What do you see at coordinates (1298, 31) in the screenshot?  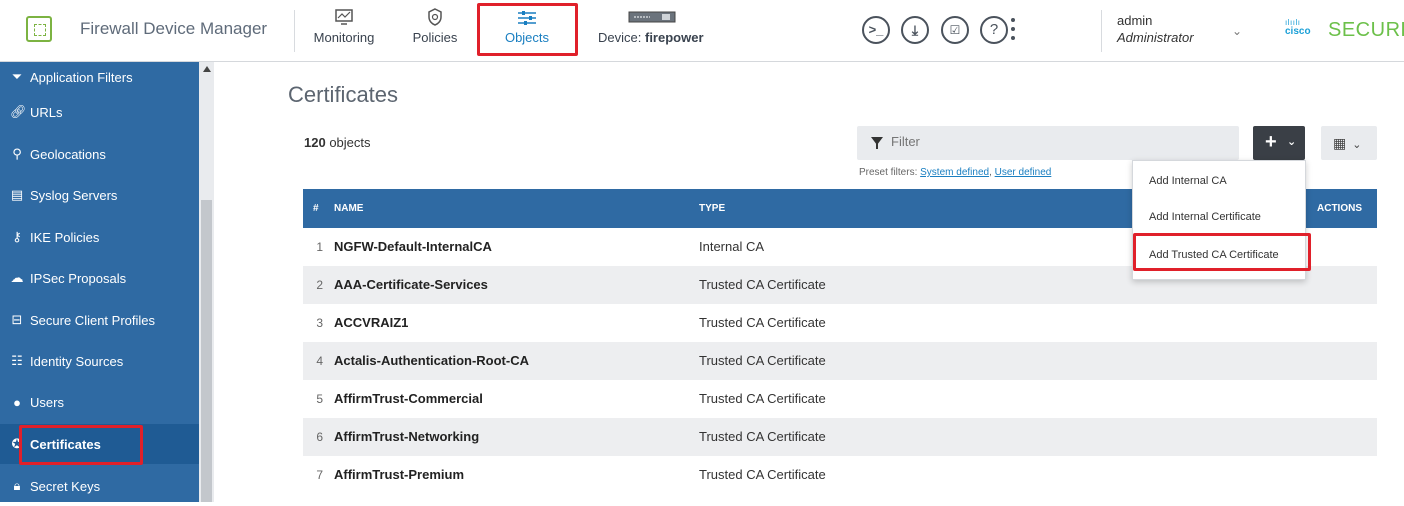 I see `cisco-wordmark: cisco` at bounding box center [1298, 31].